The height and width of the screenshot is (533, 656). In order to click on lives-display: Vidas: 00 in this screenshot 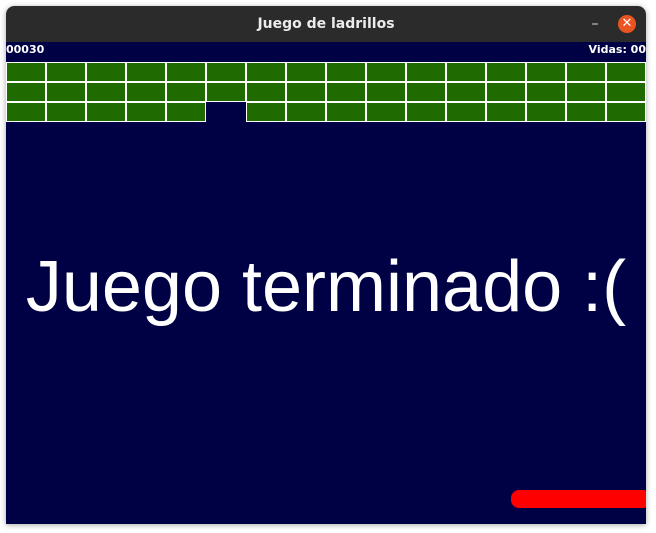, I will do `click(617, 49)`.